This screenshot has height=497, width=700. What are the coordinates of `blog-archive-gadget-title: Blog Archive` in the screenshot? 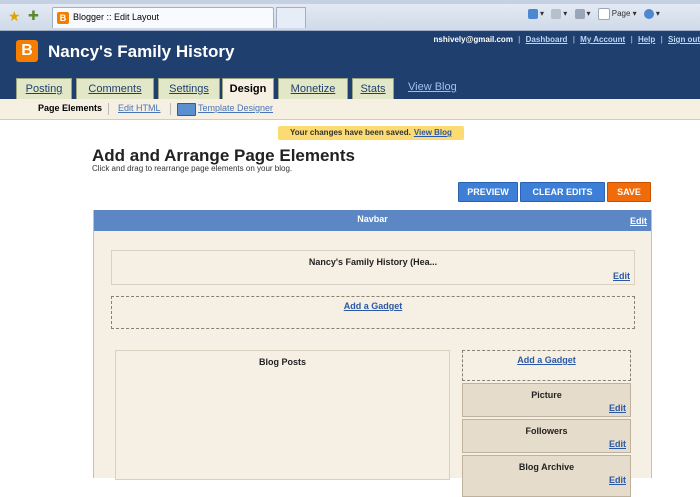 It's located at (546, 467).